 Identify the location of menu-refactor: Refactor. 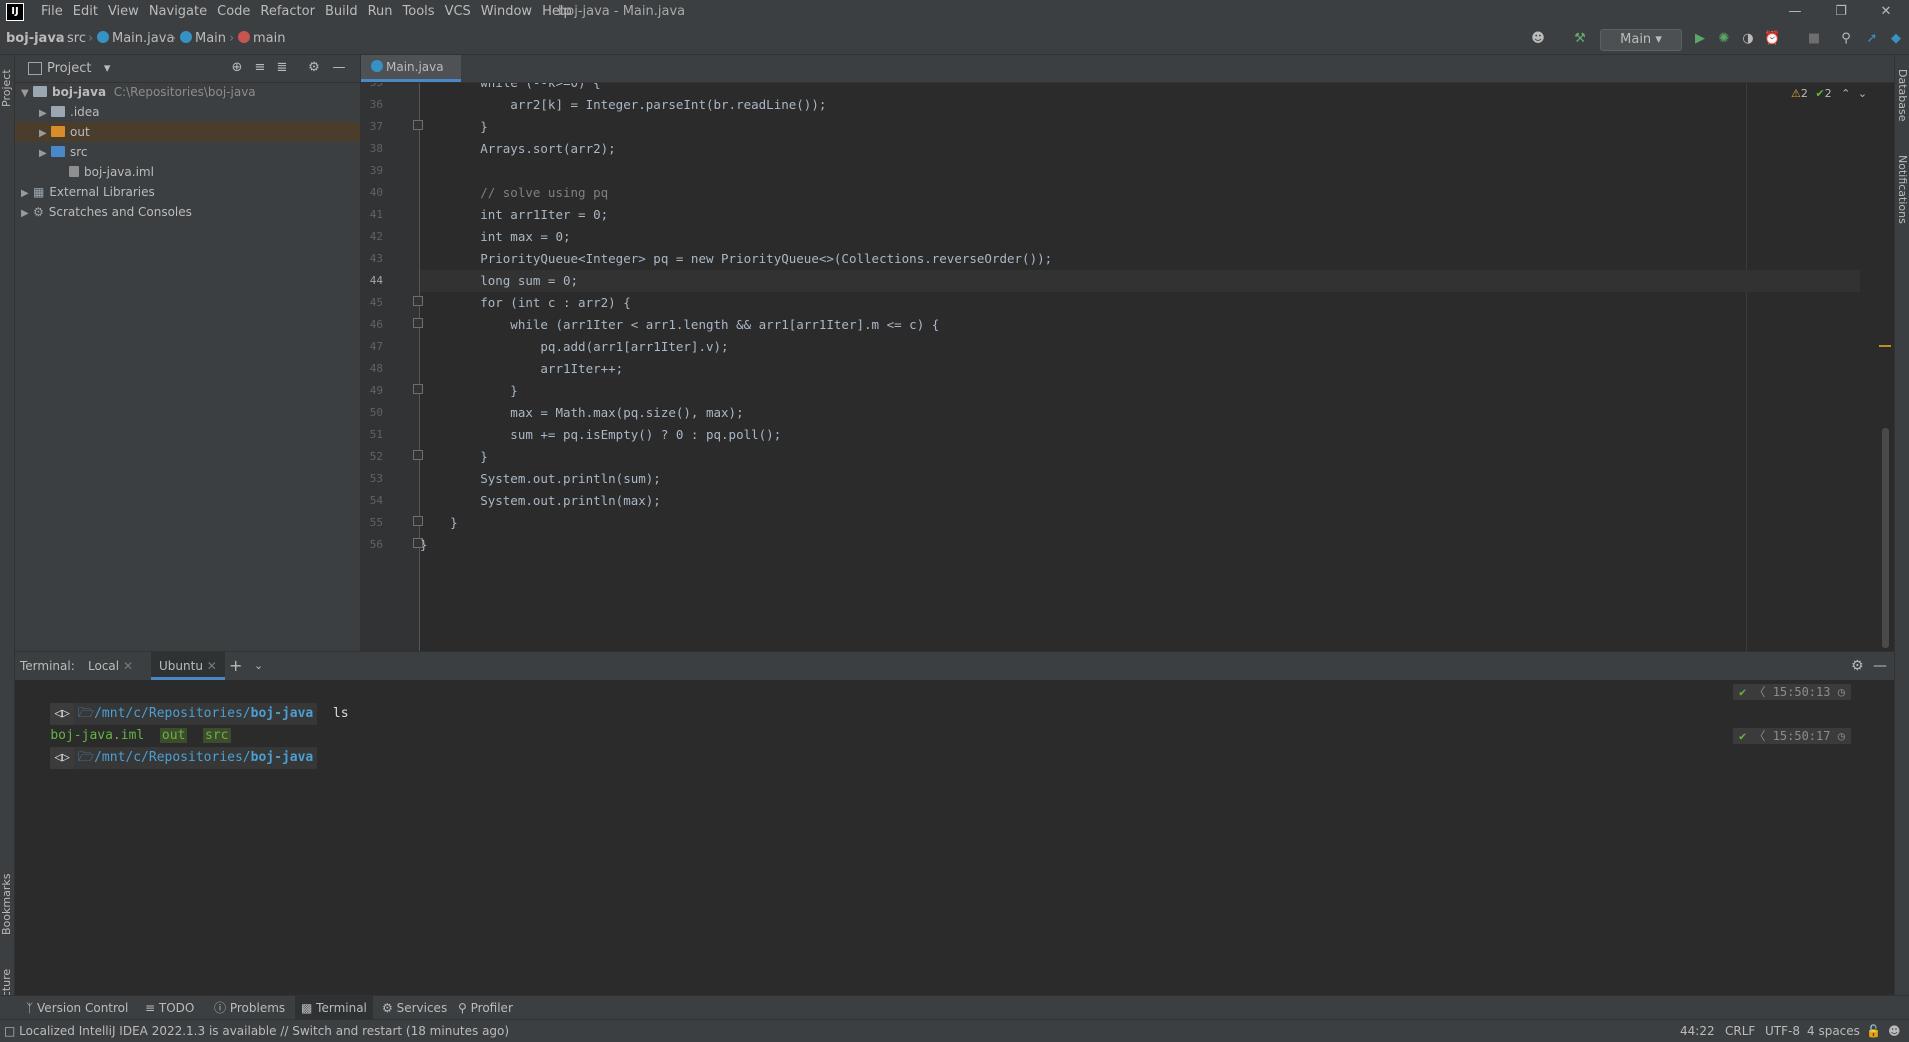
(287, 12).